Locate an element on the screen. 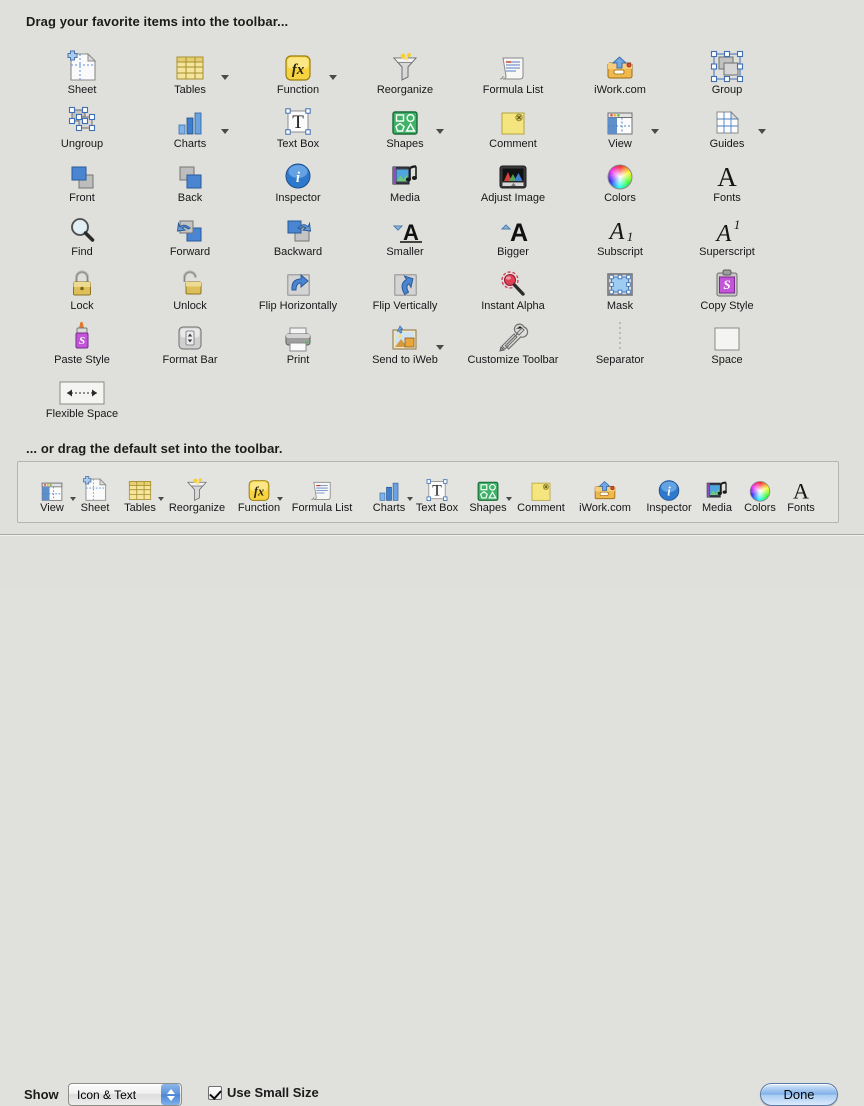 The height and width of the screenshot is (1106, 864). palette-item-label: Format Bar is located at coordinates (190, 360).